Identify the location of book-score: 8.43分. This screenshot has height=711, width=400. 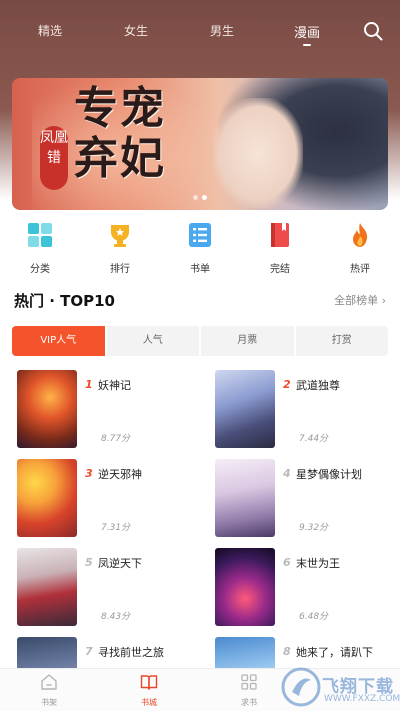
(116, 617).